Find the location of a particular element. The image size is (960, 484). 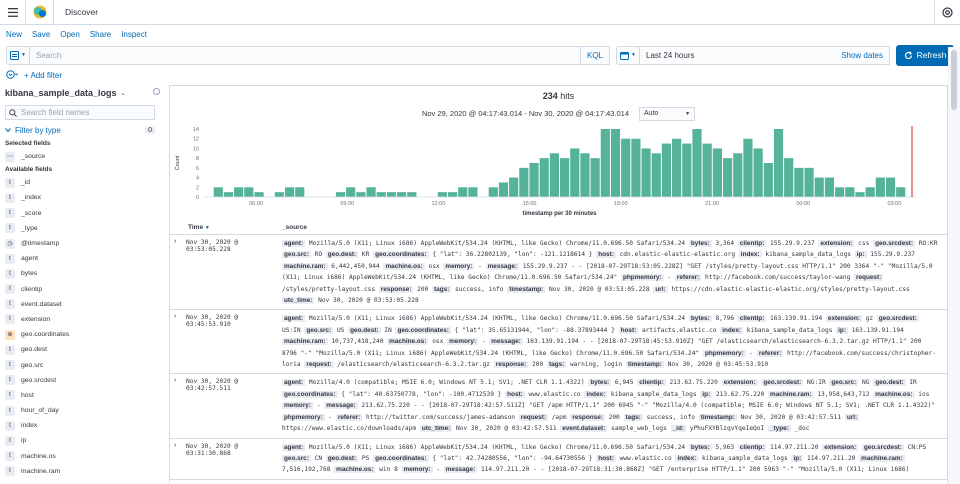

hamburger-icon is located at coordinates (13, 12).